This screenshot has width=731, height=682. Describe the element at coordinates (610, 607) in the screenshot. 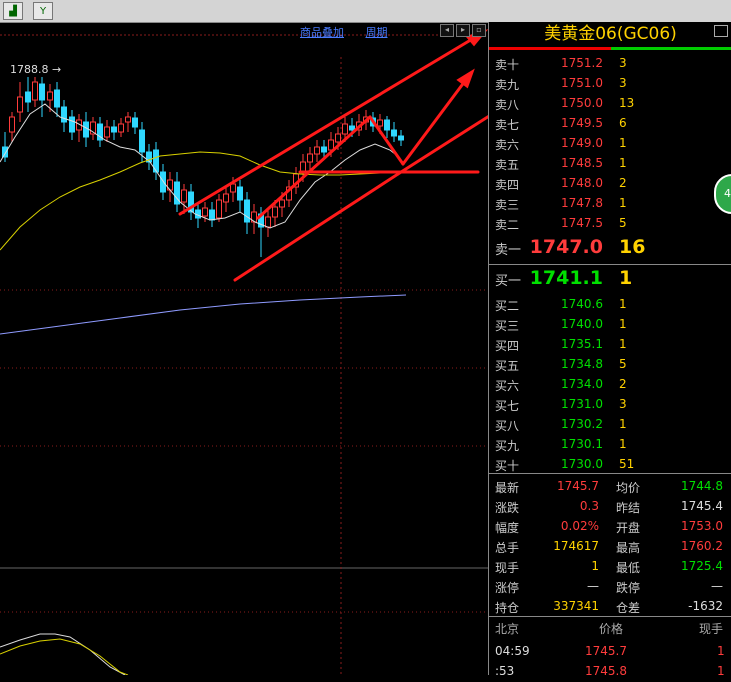

I see `stat-row: 持仓 337341 仓差 -1632` at that location.